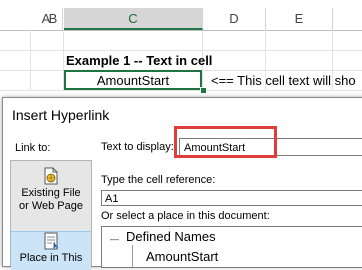 The height and width of the screenshot is (270, 362). What do you see at coordinates (61, 115) in the screenshot?
I see `dialog-title: Insert Hyperlink` at bounding box center [61, 115].